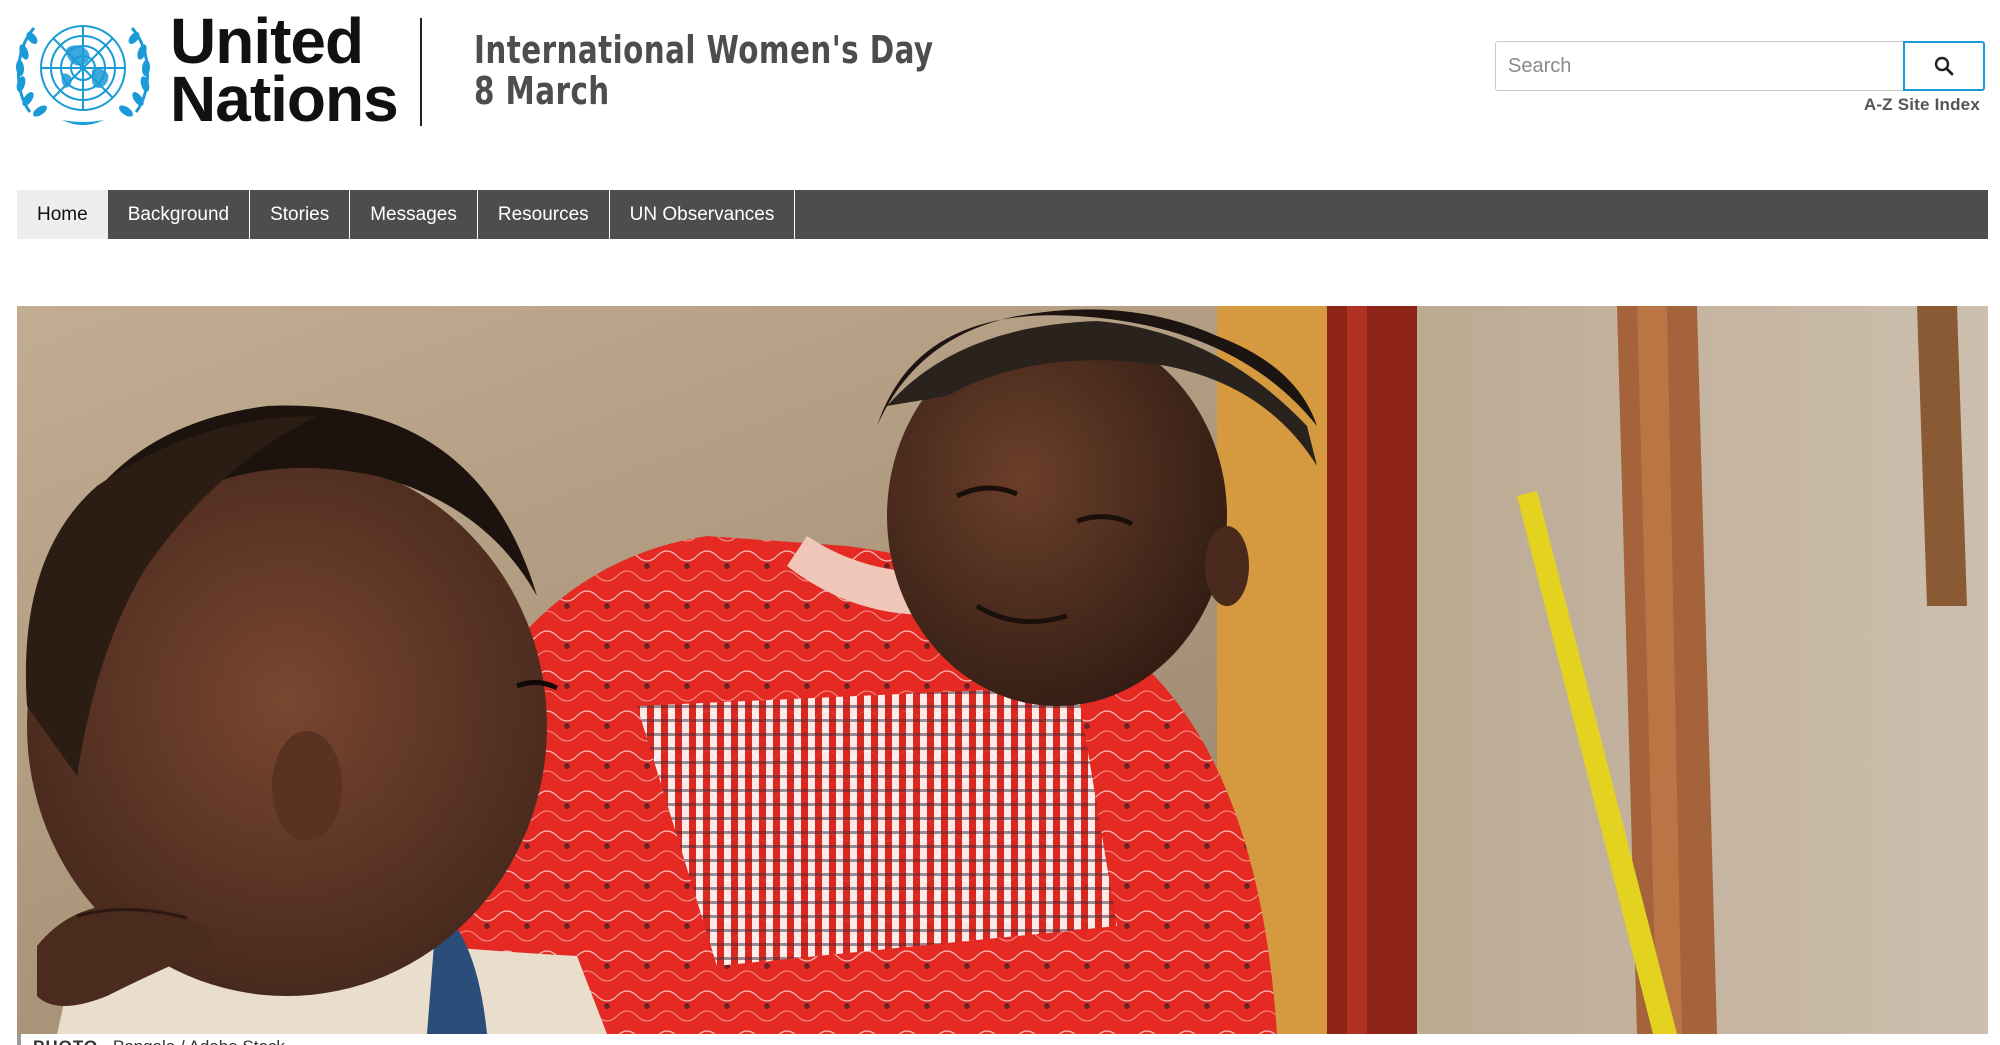 The width and height of the screenshot is (2000, 1045). I want to click on un-emblem-logo, so click(83, 71).